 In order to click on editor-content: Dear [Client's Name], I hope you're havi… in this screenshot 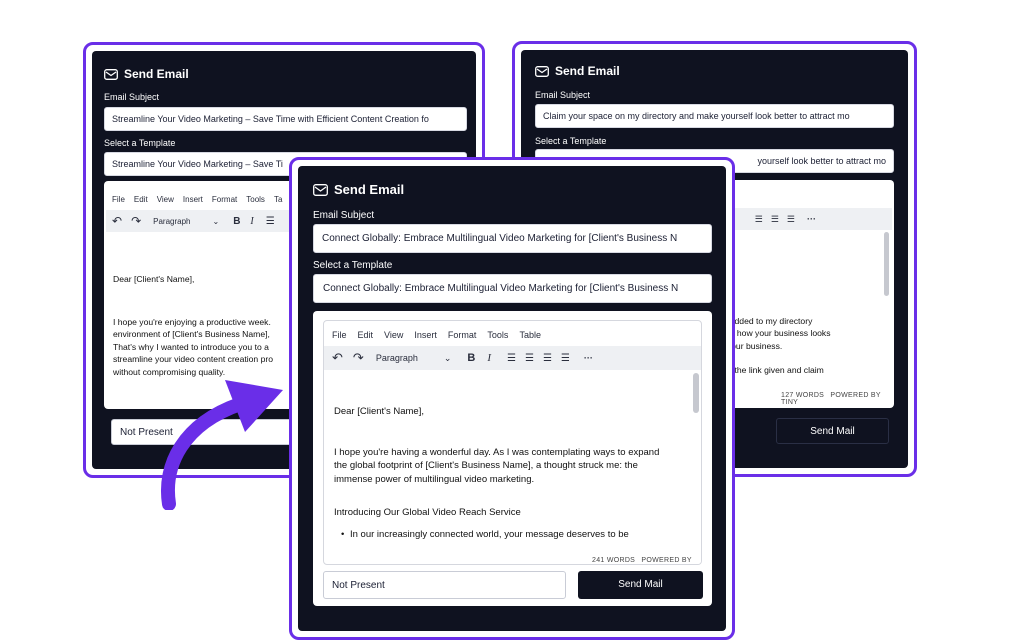, I will do `click(511, 473)`.